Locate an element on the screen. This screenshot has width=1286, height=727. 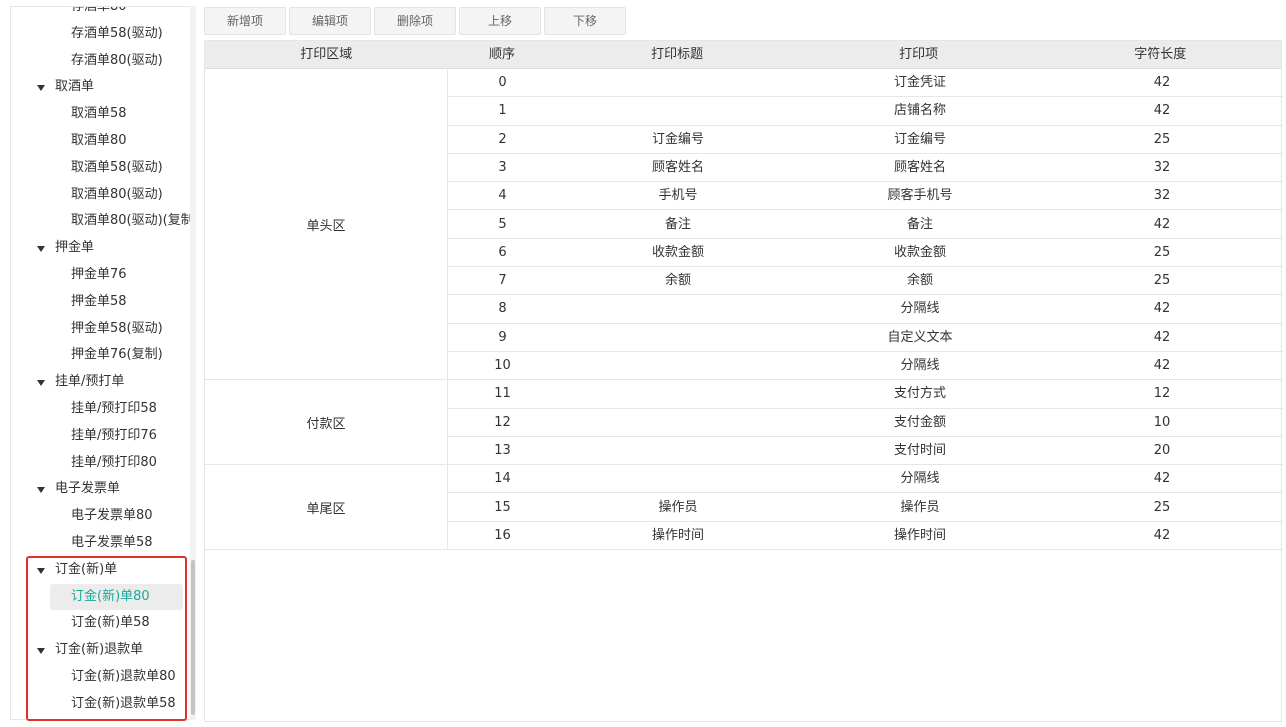
tree-node-label: 订金(新)单58 is located at coordinates (110, 623).